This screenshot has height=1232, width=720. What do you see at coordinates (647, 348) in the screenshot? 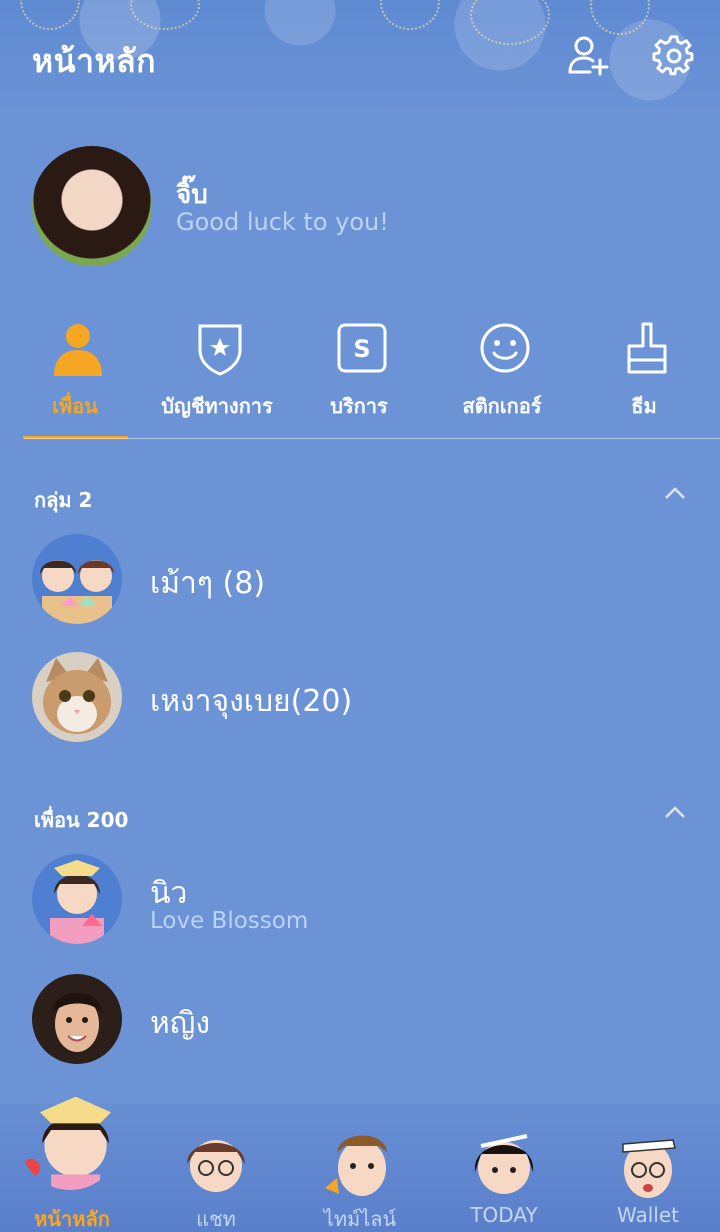
I see `brush-icon` at bounding box center [647, 348].